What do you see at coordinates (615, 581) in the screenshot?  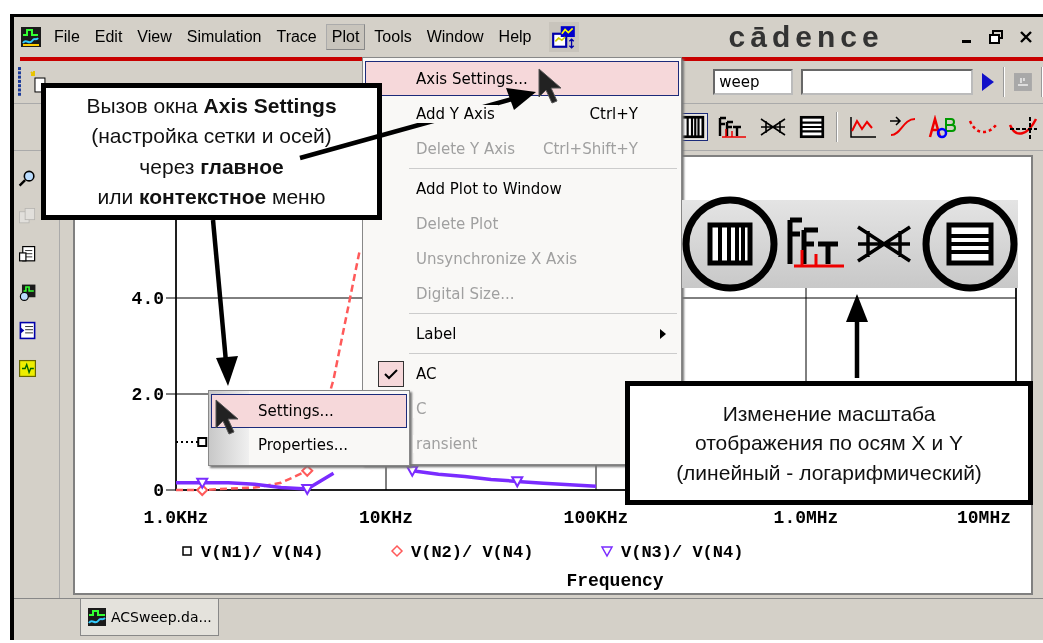 I see `x-axis-title: Frequency` at bounding box center [615, 581].